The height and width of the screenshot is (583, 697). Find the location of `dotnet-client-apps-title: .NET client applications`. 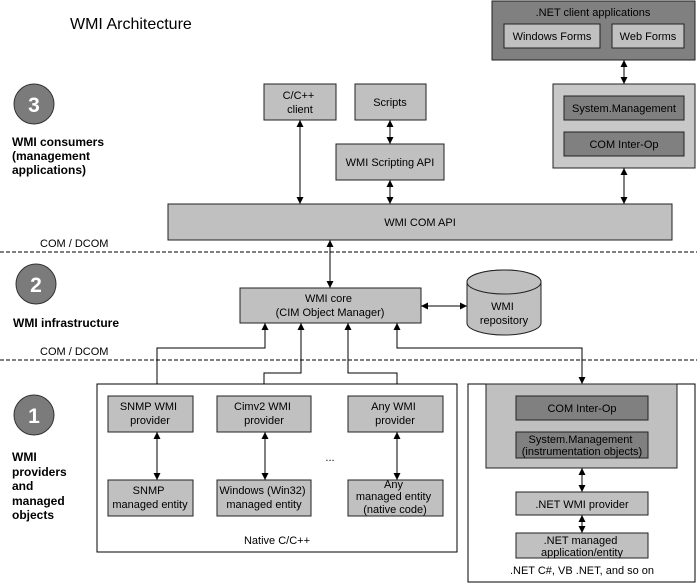

dotnet-client-apps-title: .NET client applications is located at coordinates (593, 13).